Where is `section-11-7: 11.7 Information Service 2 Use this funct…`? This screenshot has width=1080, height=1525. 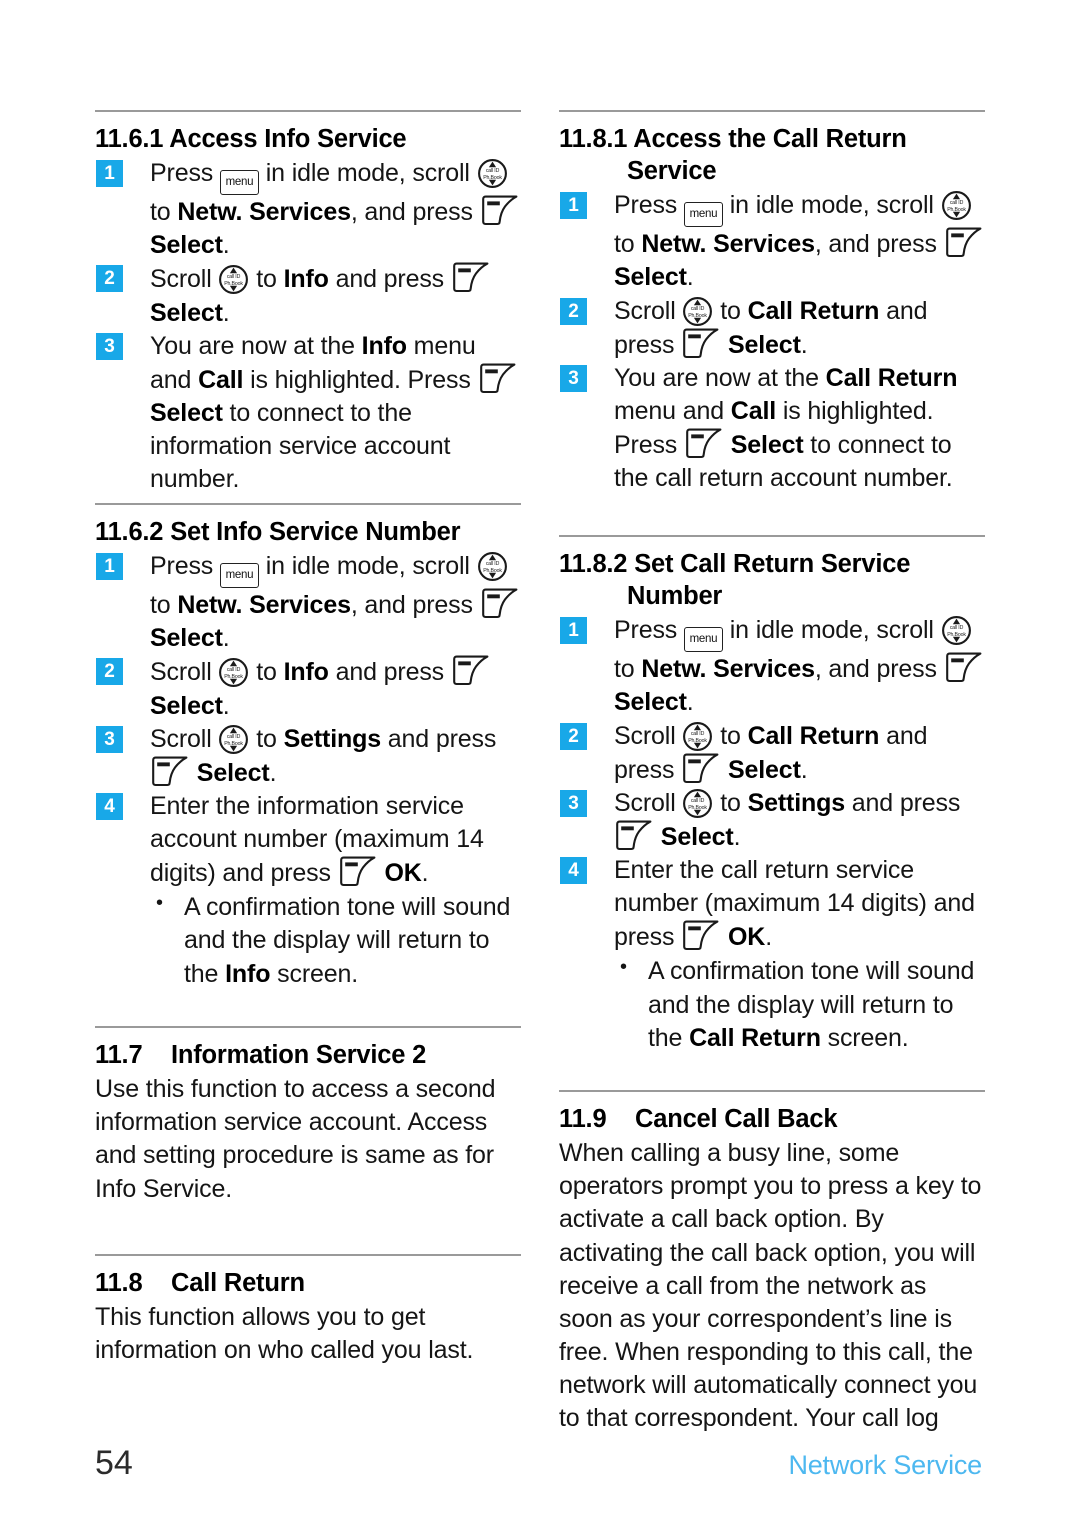 section-11-7: 11.7 Information Service 2 Use this funct… is located at coordinates (308, 1116).